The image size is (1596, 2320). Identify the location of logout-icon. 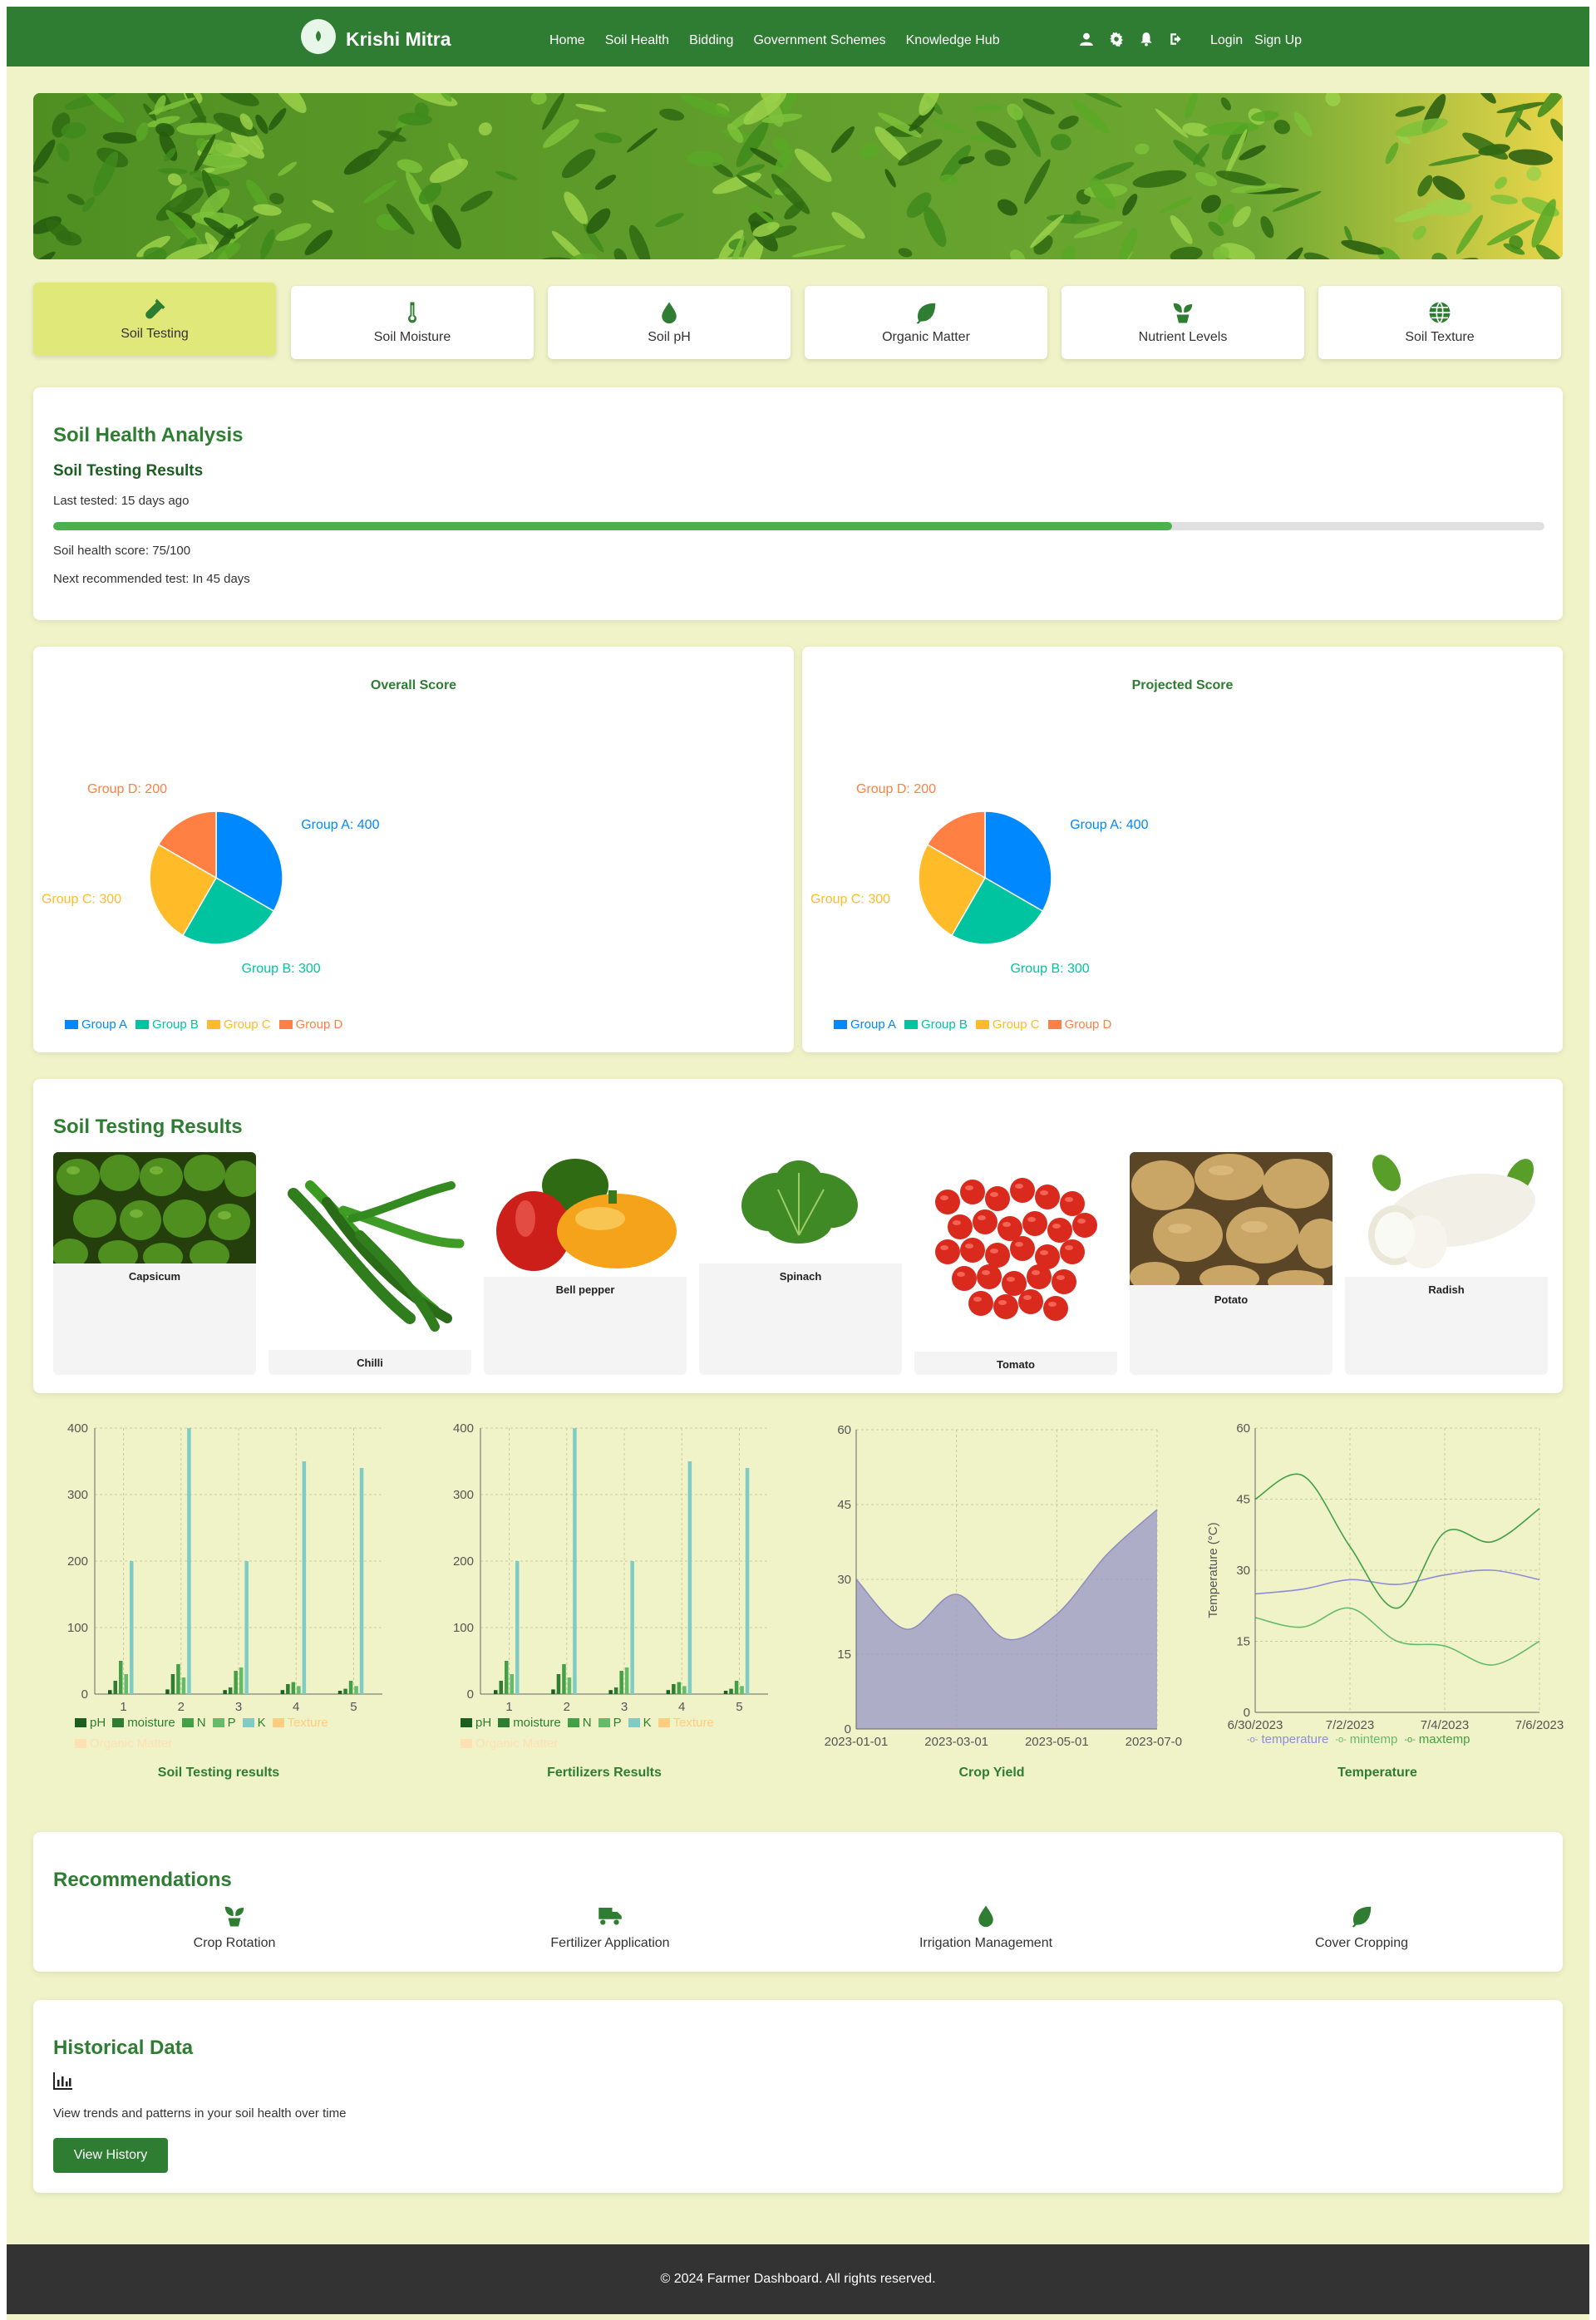
(1176, 39).